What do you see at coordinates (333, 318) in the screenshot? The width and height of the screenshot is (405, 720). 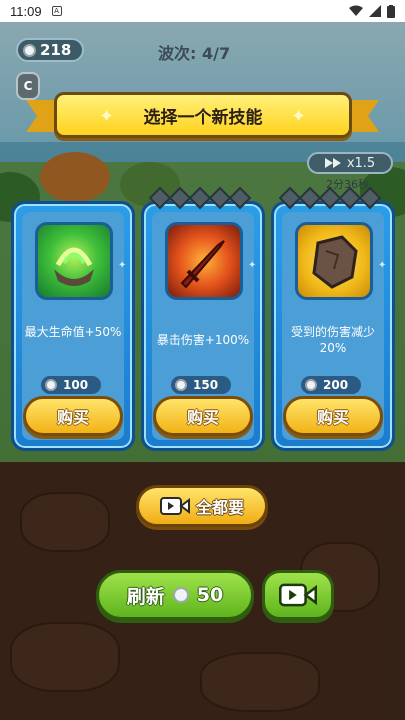 I see `skill-card: ✦ 受到的伤害减少20% 200 购买` at bounding box center [333, 318].